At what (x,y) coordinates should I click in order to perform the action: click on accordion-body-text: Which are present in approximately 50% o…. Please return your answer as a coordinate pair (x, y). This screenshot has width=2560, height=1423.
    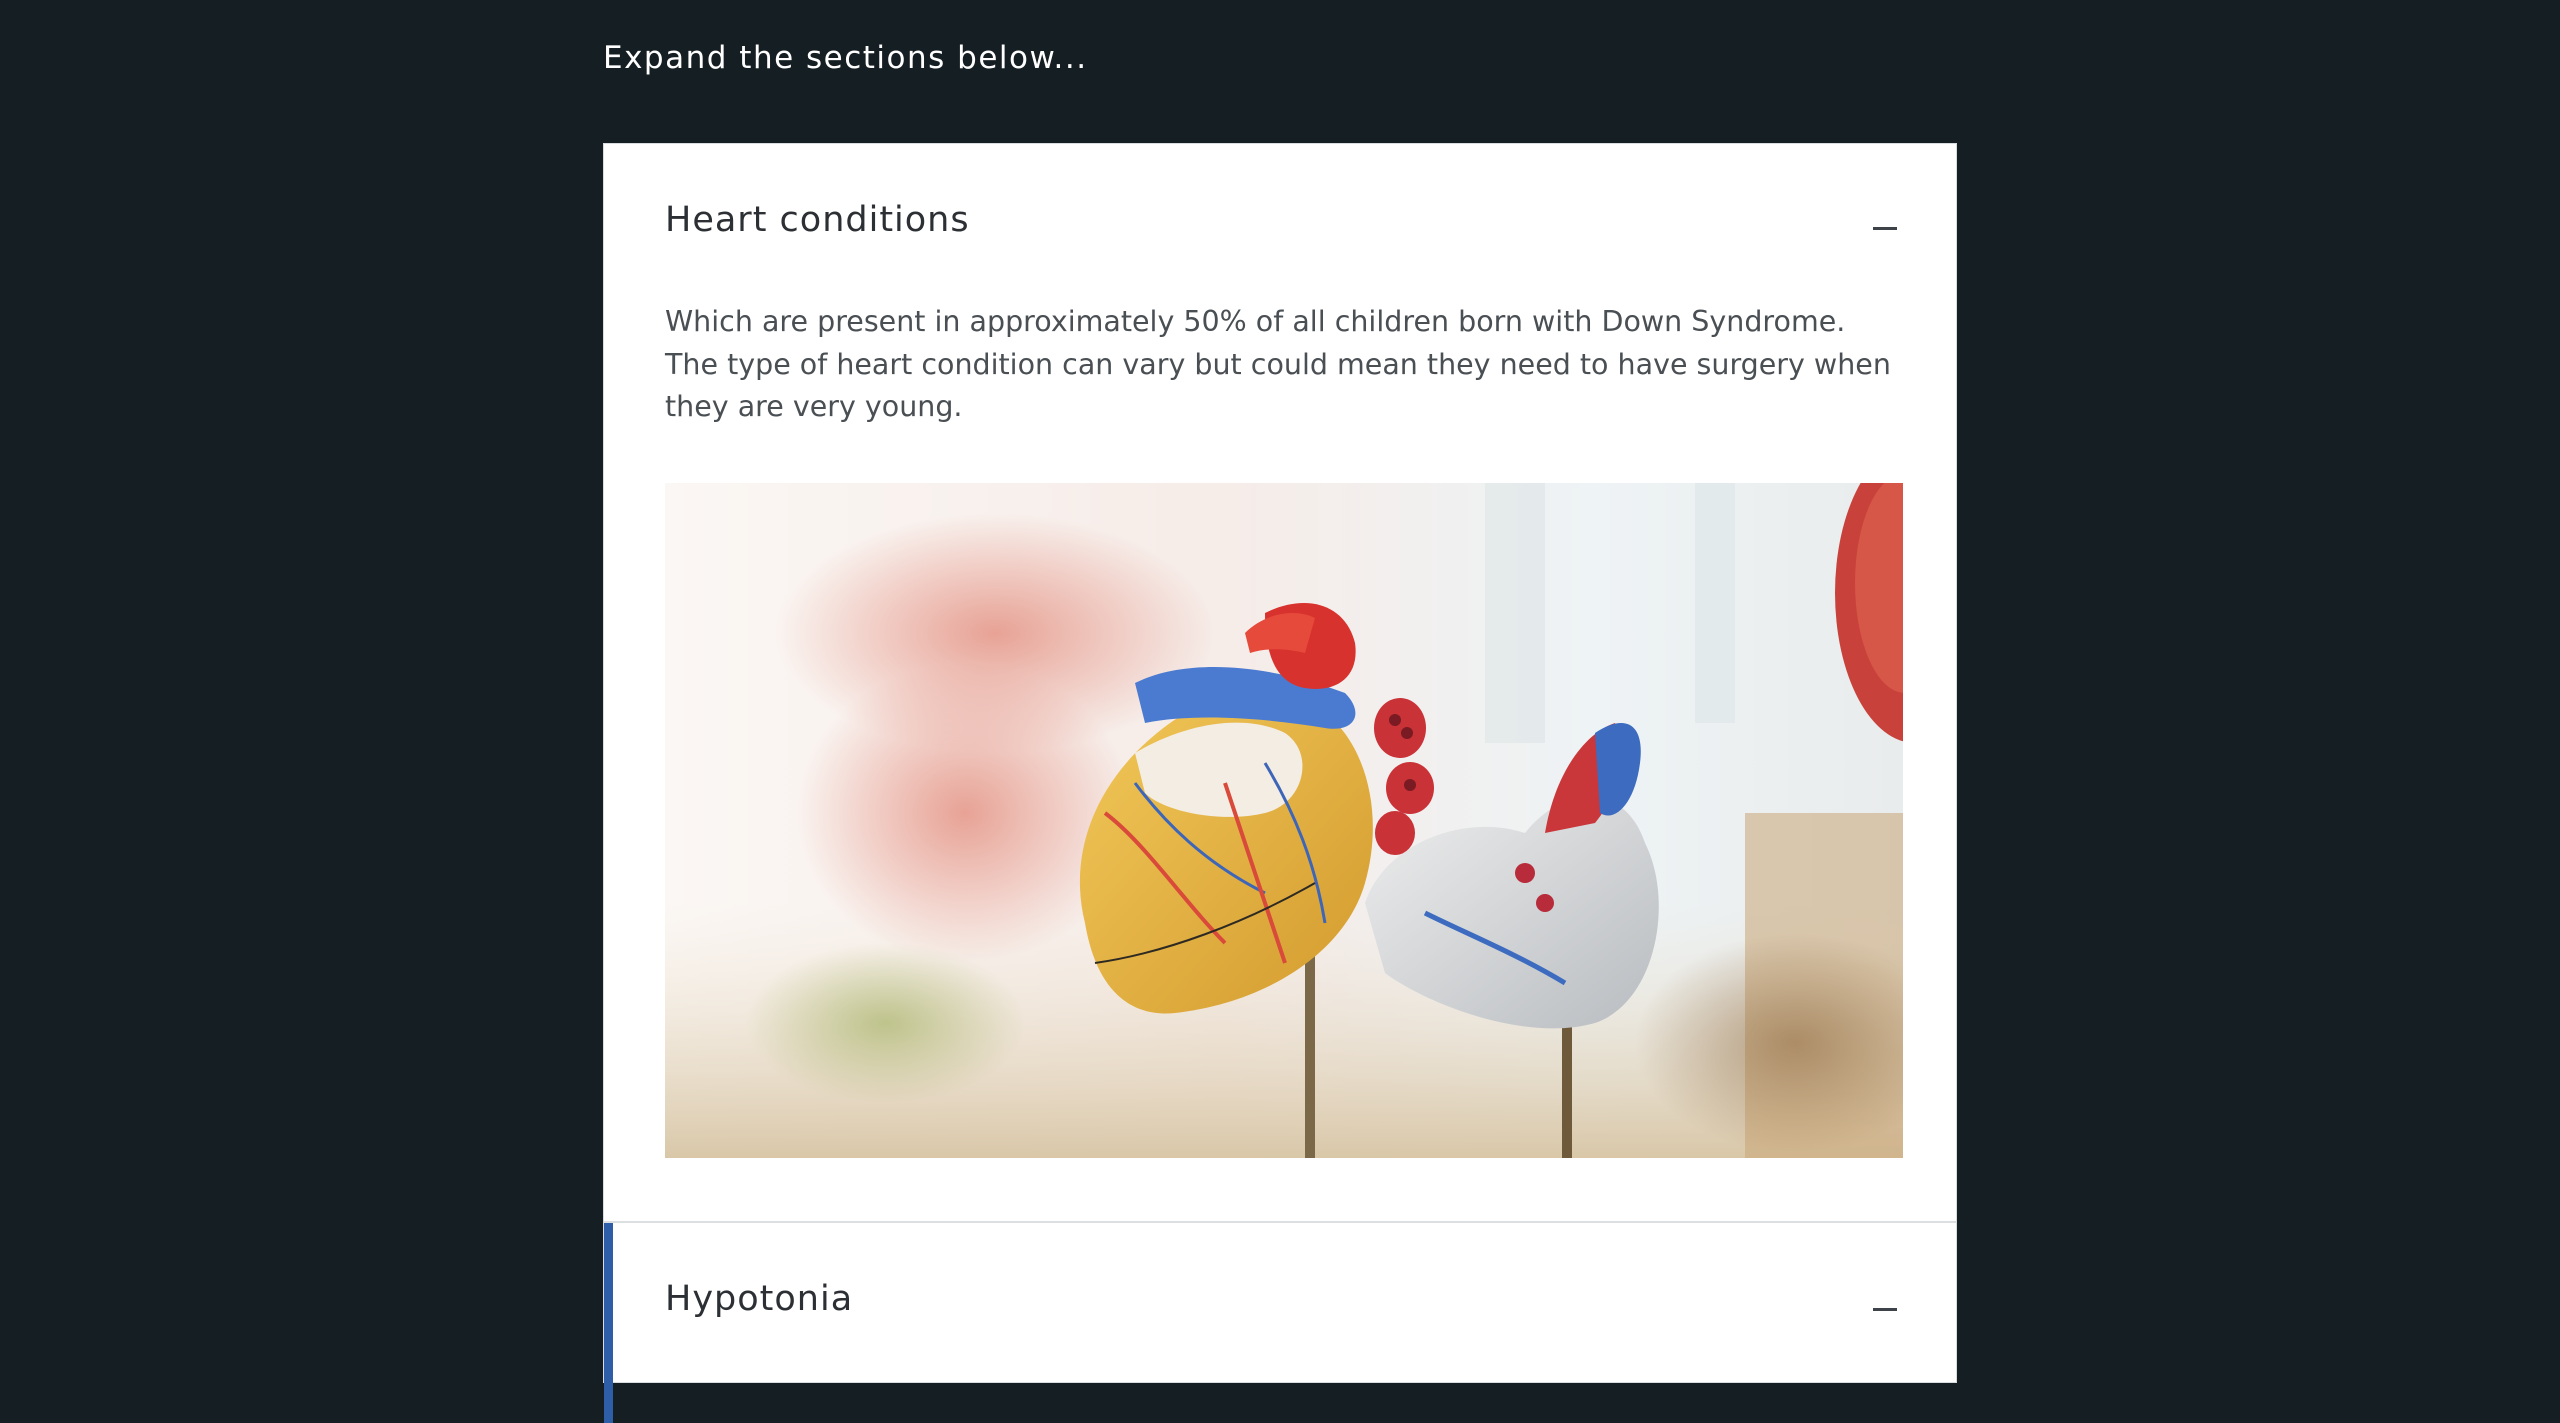
    Looking at the image, I should click on (1278, 364).